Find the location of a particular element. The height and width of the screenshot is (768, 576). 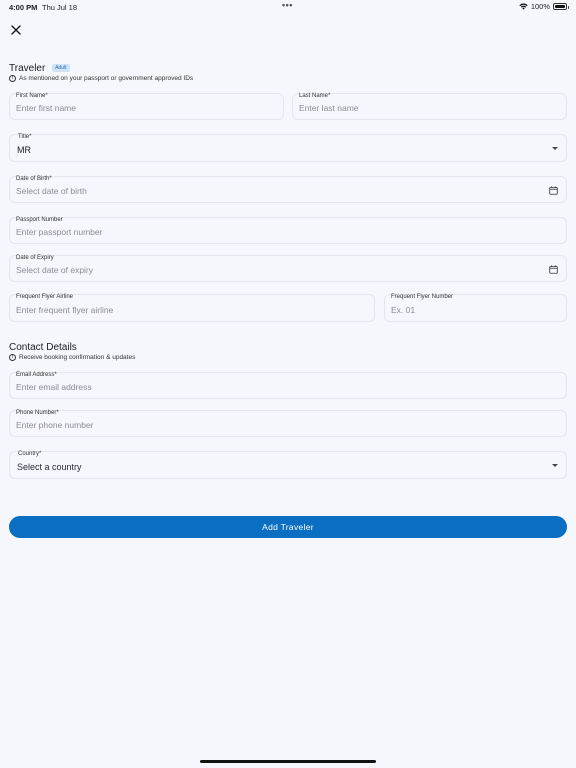

country-value: Select a country is located at coordinates (49, 467).